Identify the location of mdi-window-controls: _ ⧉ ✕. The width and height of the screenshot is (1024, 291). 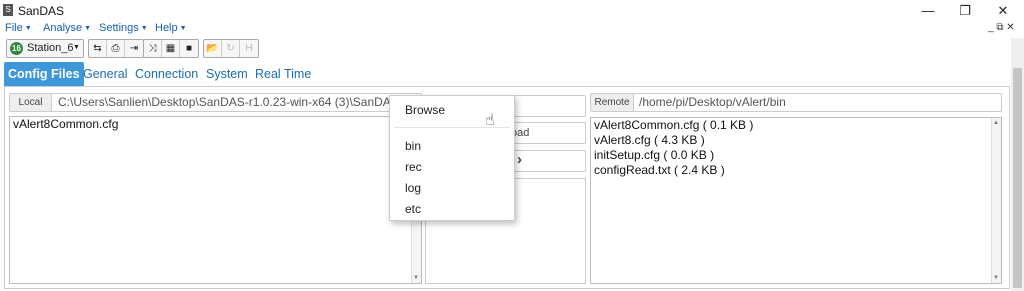
(1001, 27).